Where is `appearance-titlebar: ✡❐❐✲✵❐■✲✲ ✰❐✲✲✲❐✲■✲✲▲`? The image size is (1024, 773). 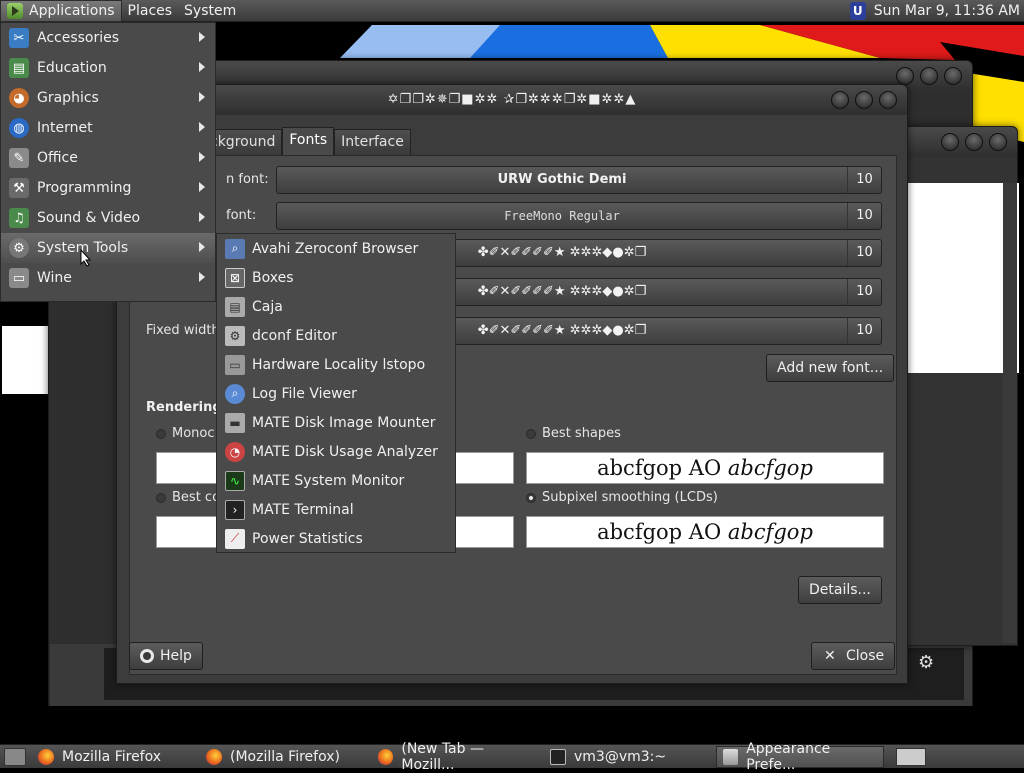
appearance-titlebar: ✡❐❐✲✵❐■✲✲ ✰❐✲✲✲❐✲■✲✲▲ is located at coordinates (512, 100).